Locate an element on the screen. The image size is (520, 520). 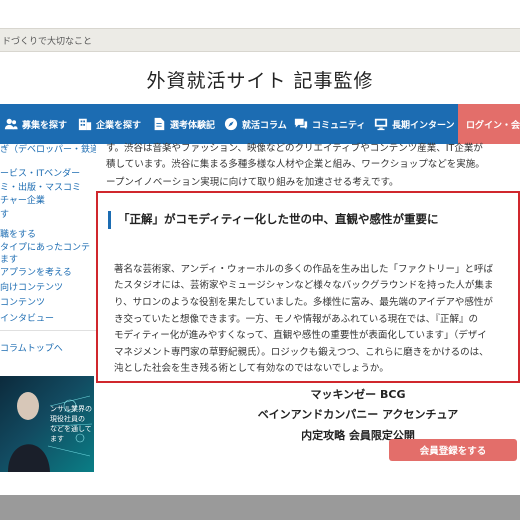
article-text: ープンイノベーション実現に向けて取り組みを加速させる考えです。 is located at coordinates (252, 182).